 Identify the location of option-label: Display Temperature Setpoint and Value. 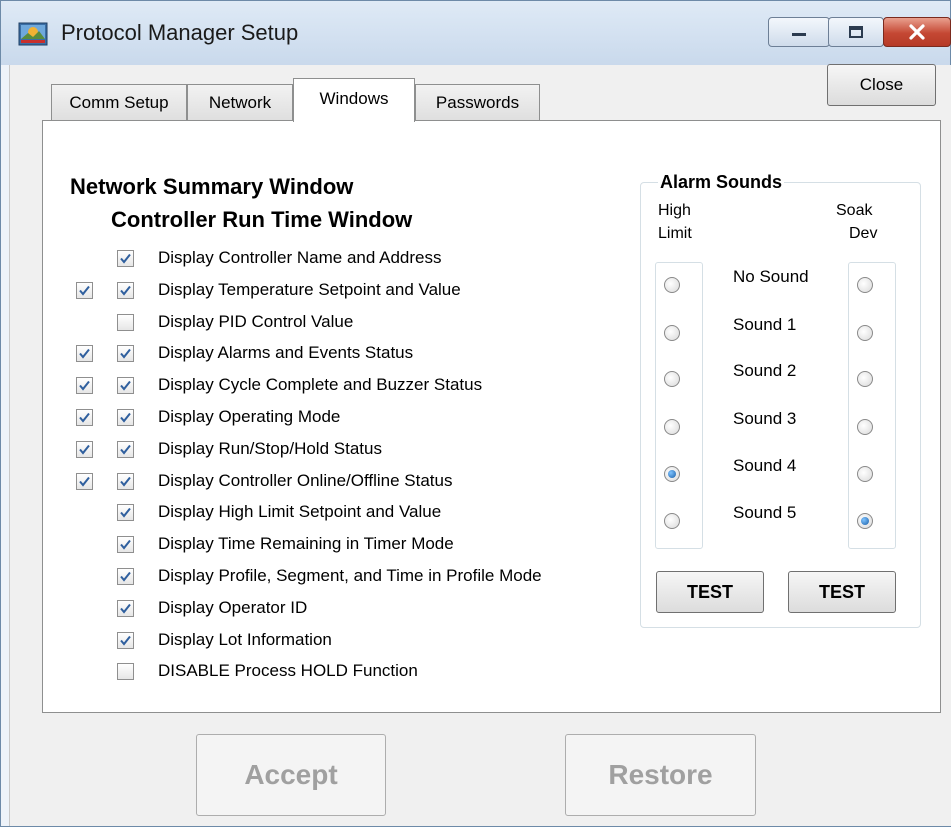
(309, 289).